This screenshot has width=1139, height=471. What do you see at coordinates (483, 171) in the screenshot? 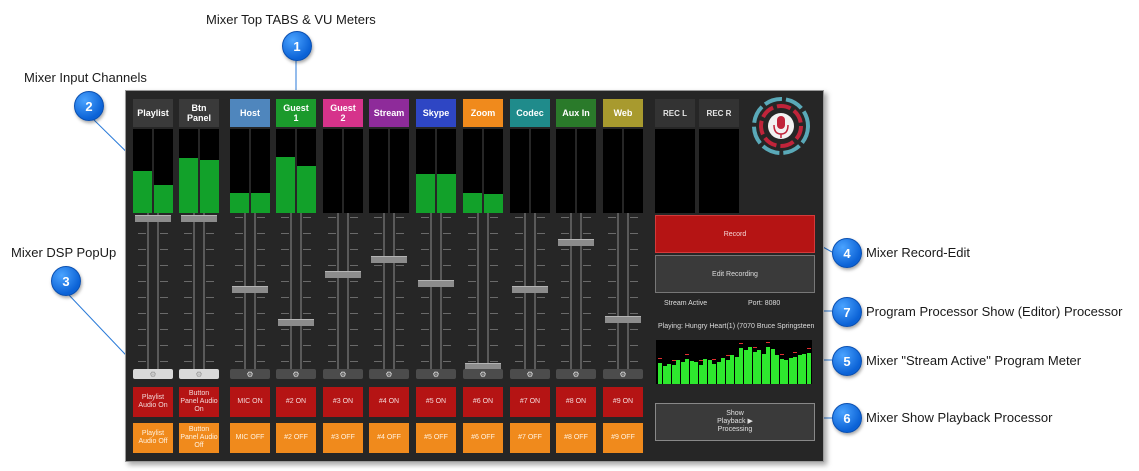
I see `vu-meter-zoom` at bounding box center [483, 171].